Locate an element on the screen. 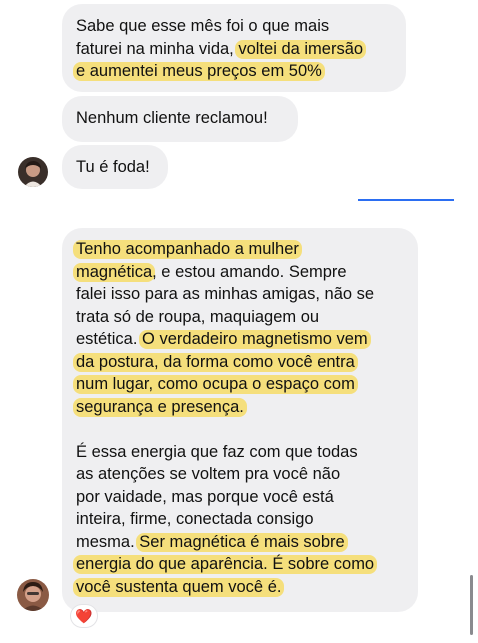 This screenshot has height=643, width=478. message-line: Tu é foda! is located at coordinates (113, 167).